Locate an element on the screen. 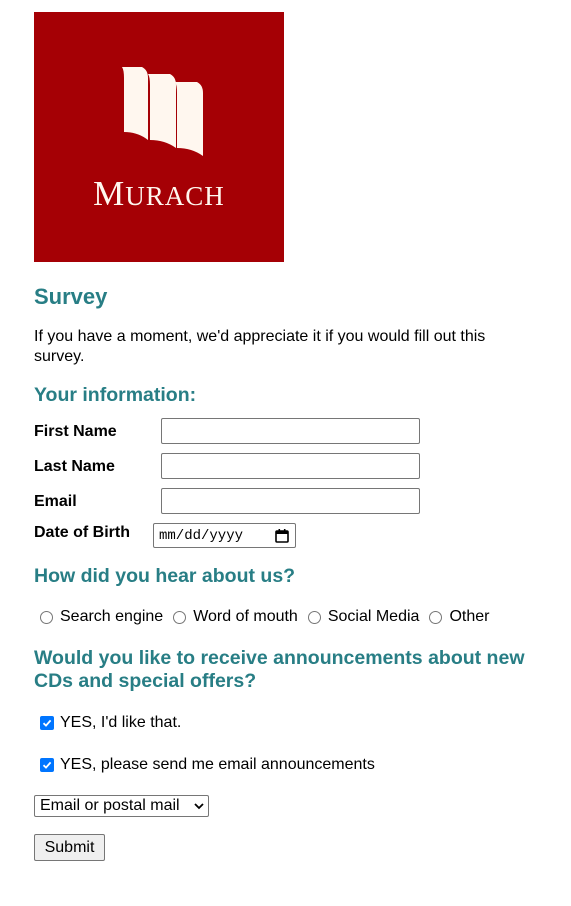 This screenshot has width=571, height=906. first-name-field is located at coordinates (290, 431).